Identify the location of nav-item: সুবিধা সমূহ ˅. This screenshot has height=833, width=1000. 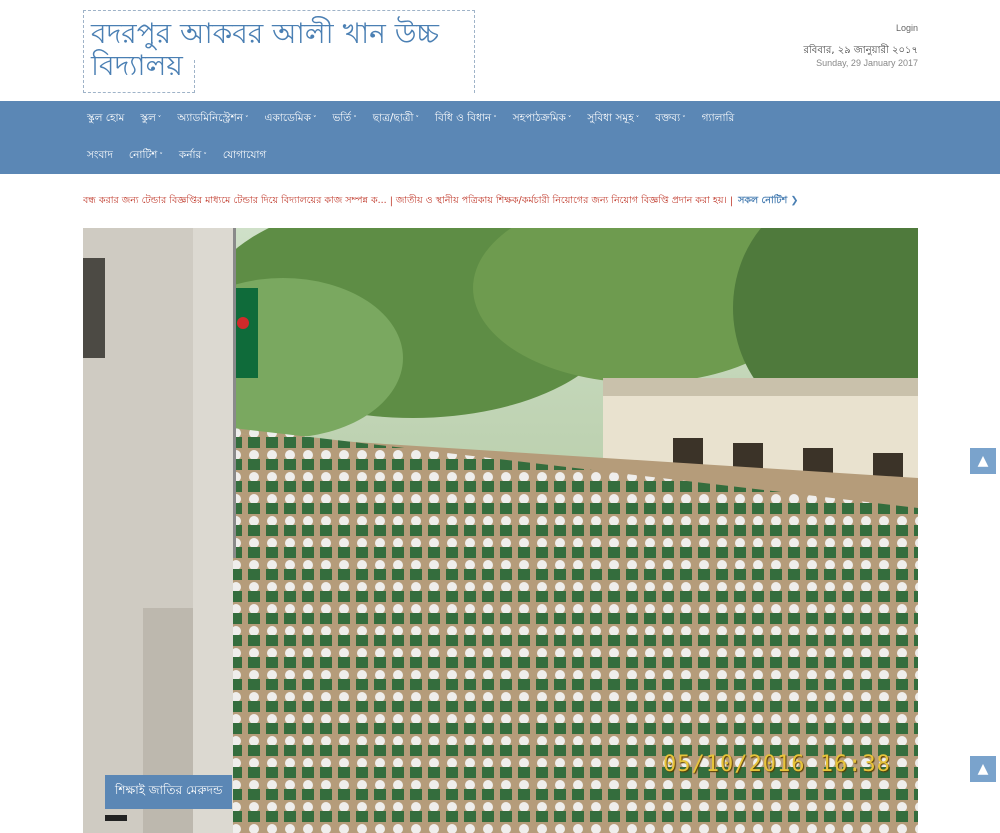
(613, 119).